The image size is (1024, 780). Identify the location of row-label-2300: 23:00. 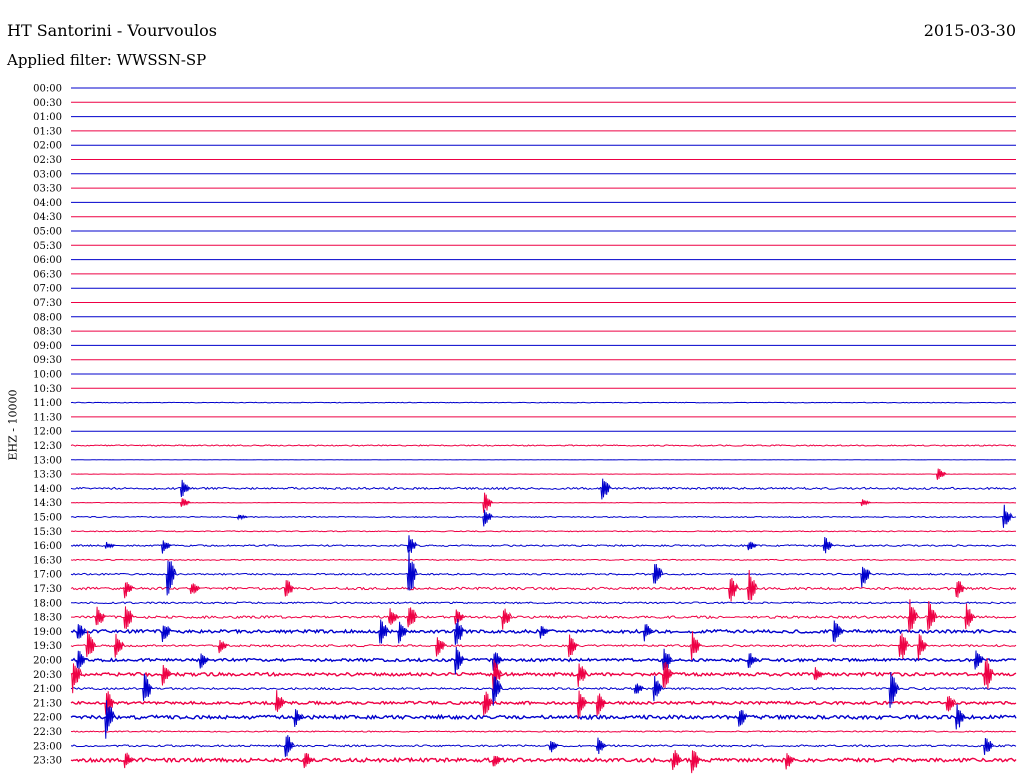
(47, 746).